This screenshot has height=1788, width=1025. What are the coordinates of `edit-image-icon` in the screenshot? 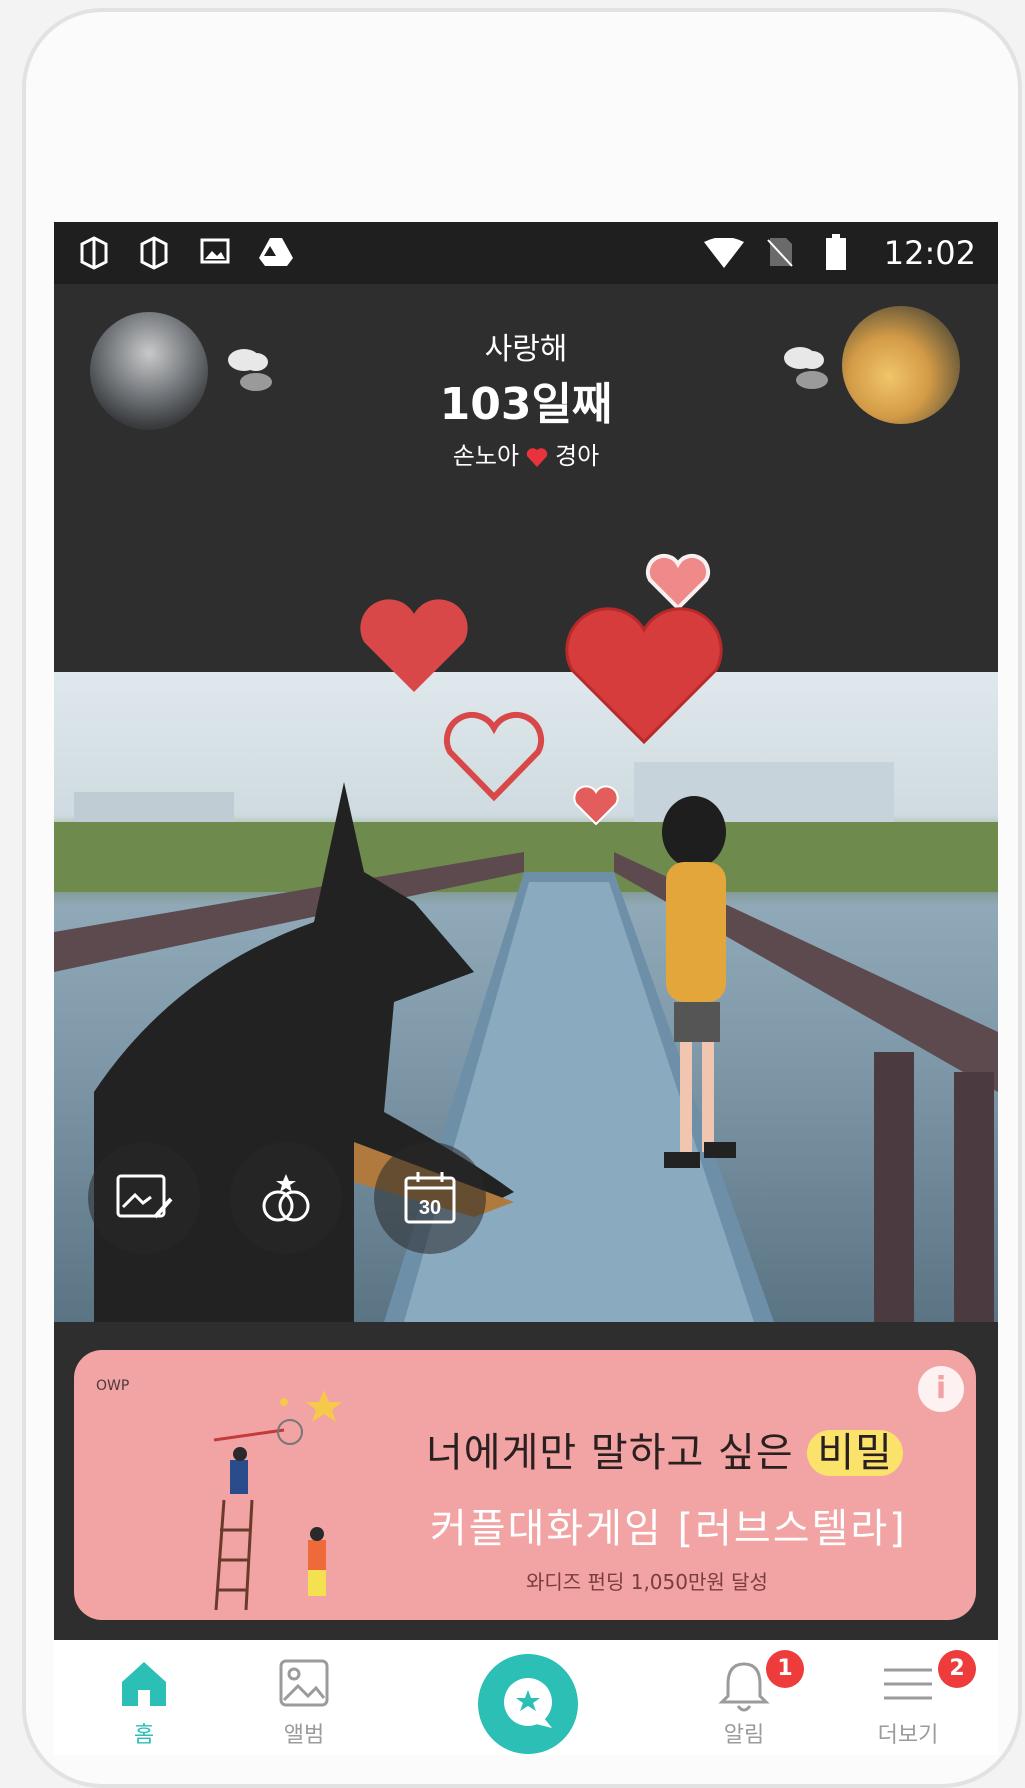 It's located at (144, 1196).